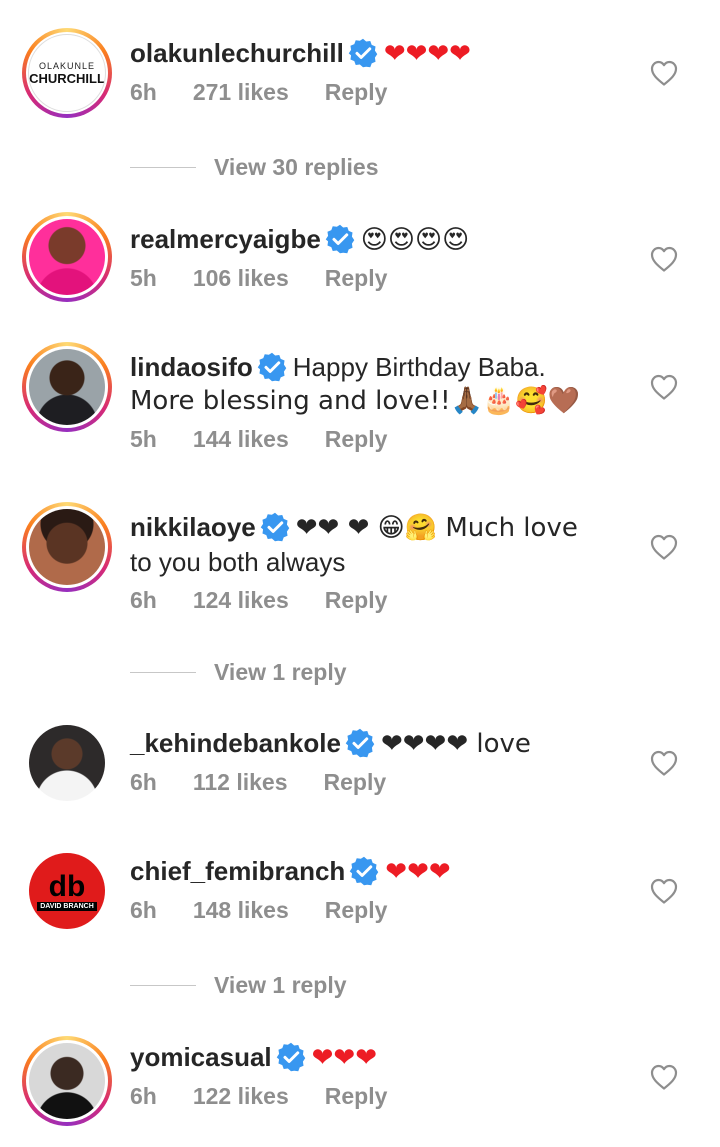 This screenshot has width=720, height=1147. Describe the element at coordinates (67, 886) in the screenshot. I see `logo-mark: db` at that location.